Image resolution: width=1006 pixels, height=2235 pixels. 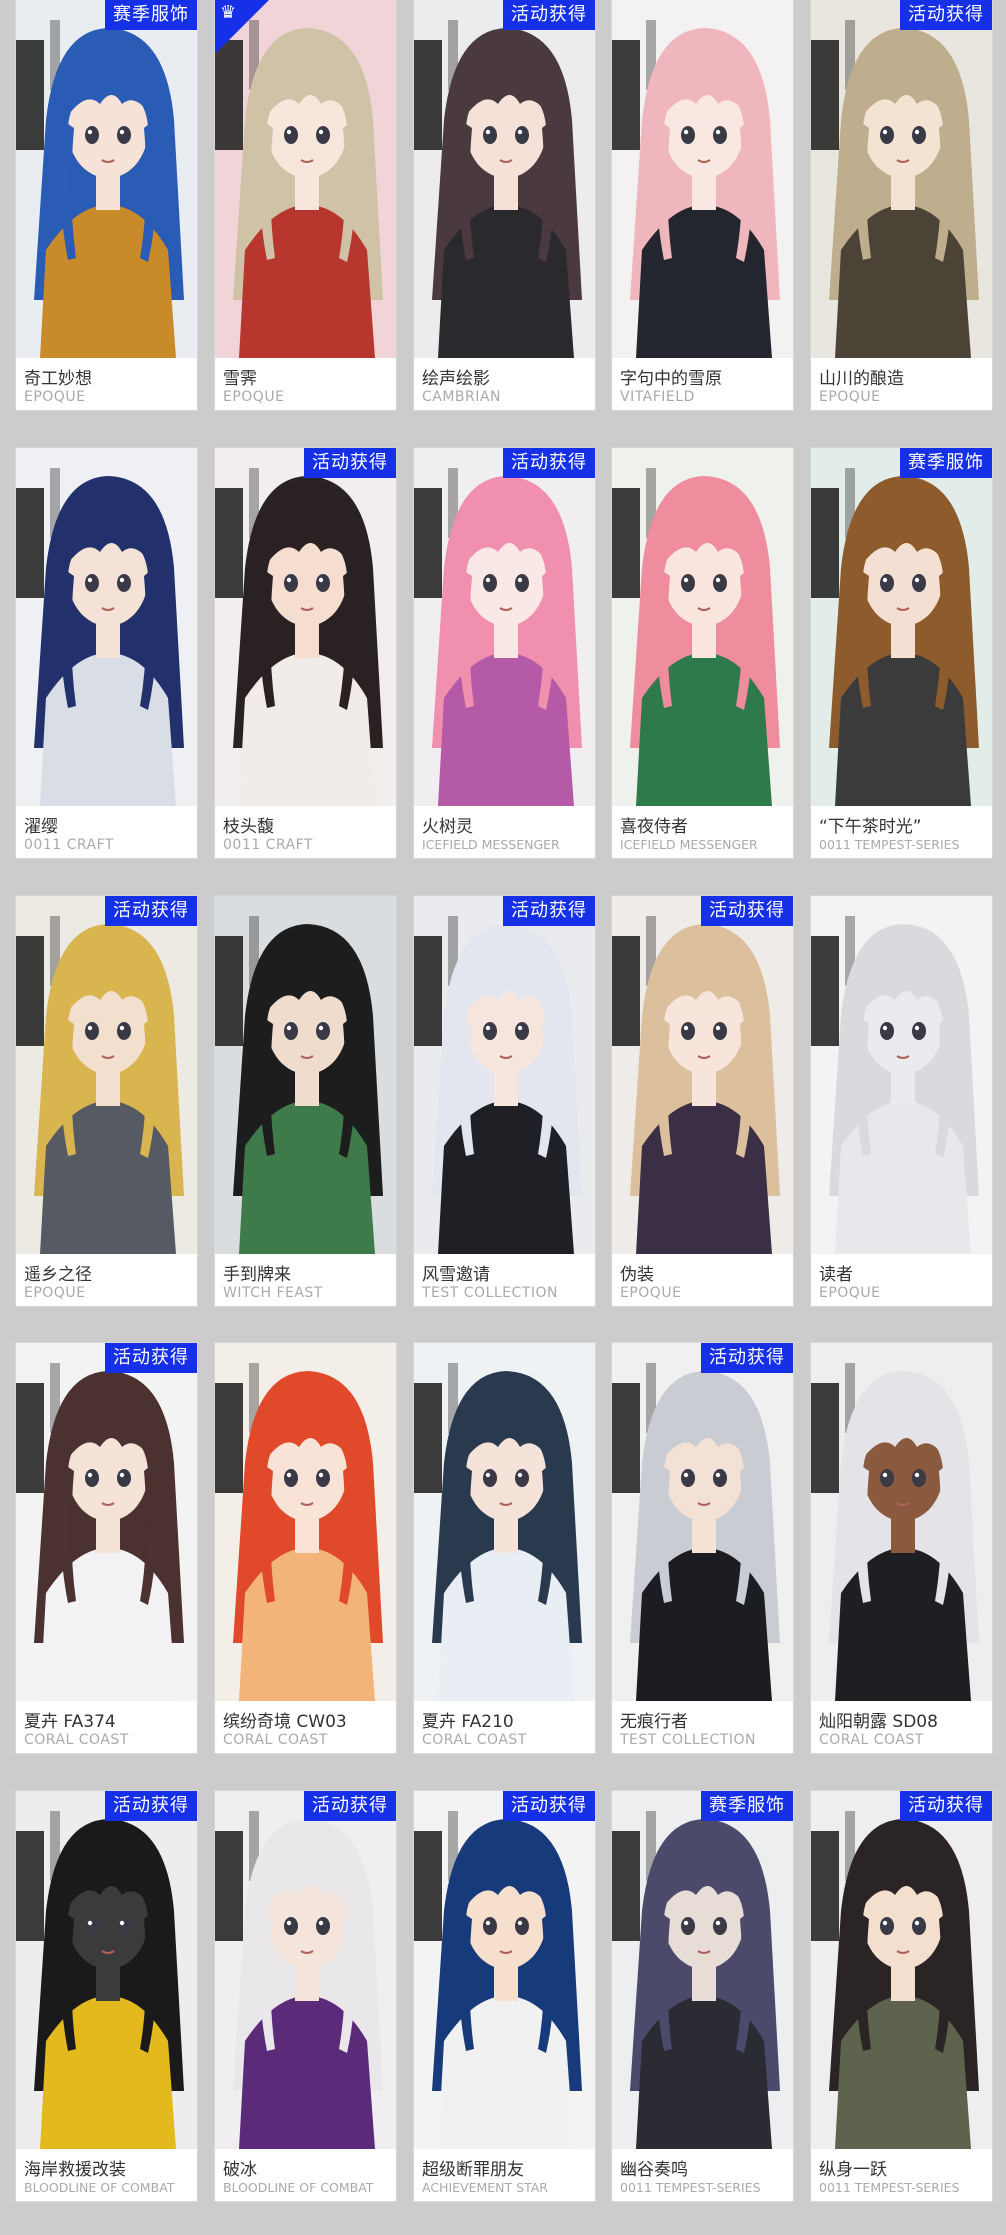 What do you see at coordinates (889, 844) in the screenshot?
I see `skin-series-label: 0011 TEMPEST-SERIES` at bounding box center [889, 844].